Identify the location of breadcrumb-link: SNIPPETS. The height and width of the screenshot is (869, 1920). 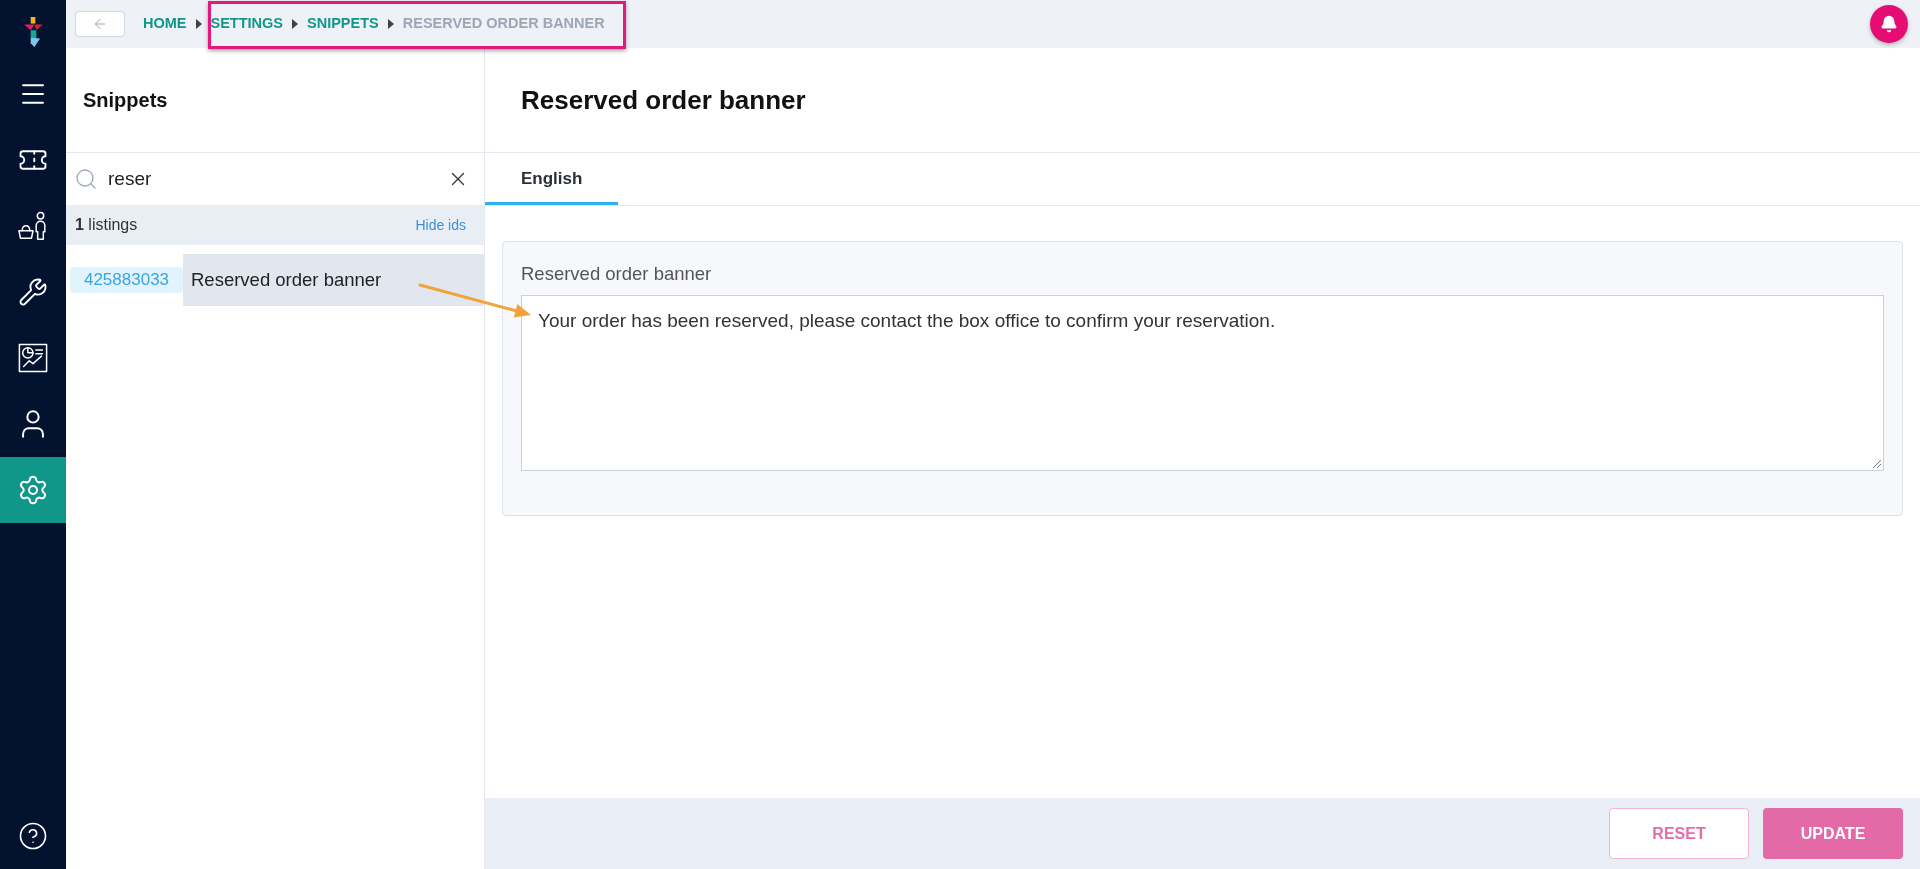
(343, 24).